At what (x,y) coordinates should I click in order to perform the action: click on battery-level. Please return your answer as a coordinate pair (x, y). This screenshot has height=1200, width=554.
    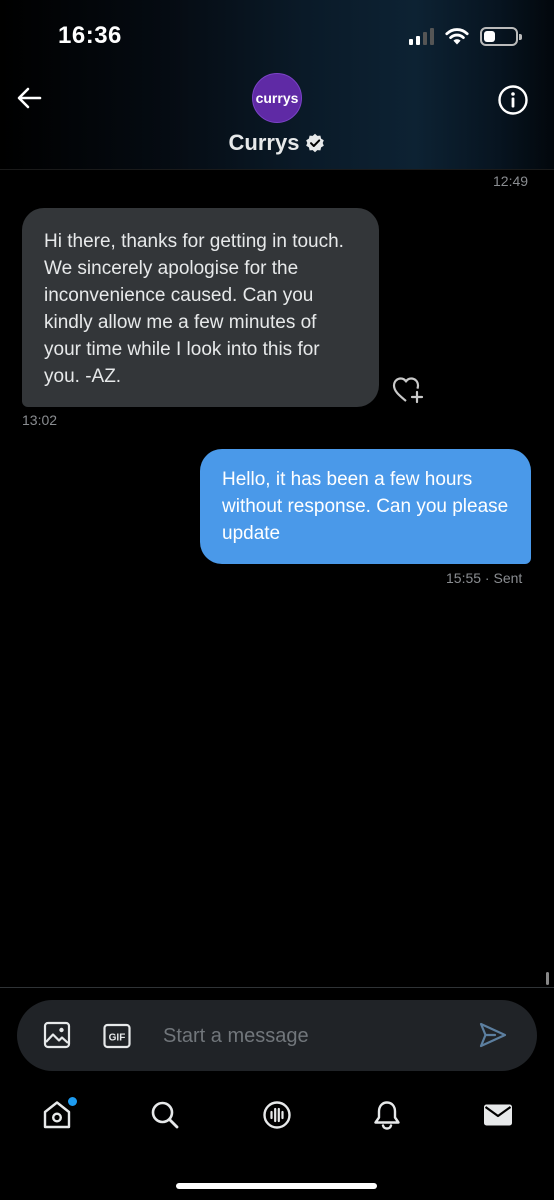
    Looking at the image, I should click on (489, 36).